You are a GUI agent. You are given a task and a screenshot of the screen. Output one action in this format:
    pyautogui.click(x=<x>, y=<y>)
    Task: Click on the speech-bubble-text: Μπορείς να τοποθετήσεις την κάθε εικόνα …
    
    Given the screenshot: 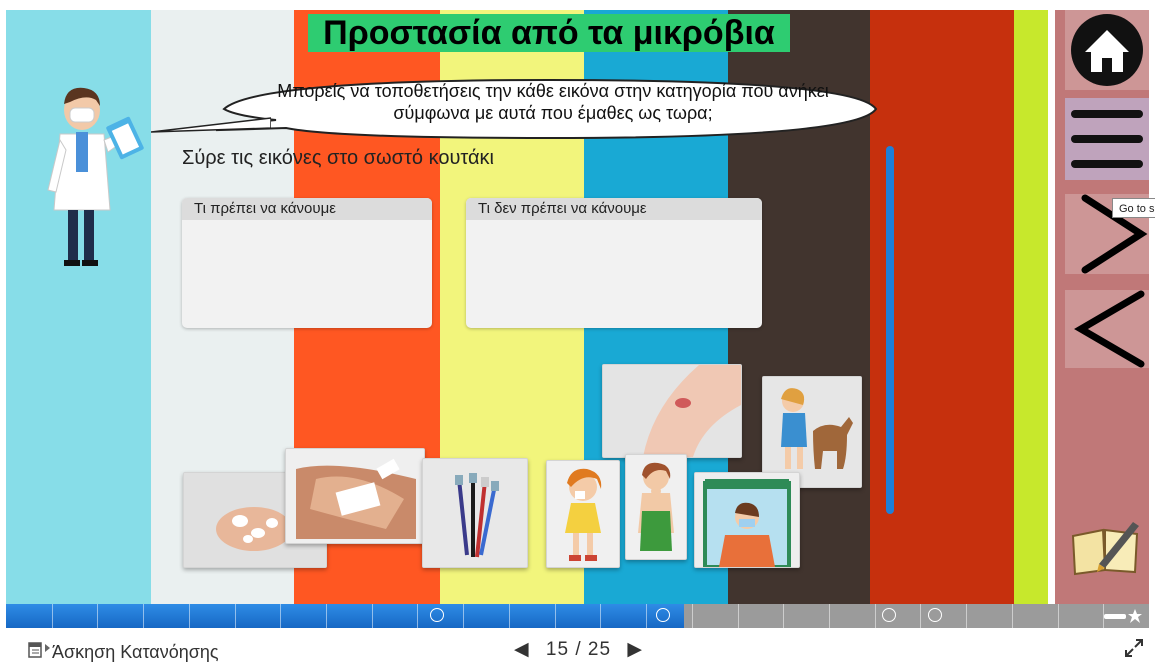 What is the action you would take?
    pyautogui.click(x=553, y=102)
    